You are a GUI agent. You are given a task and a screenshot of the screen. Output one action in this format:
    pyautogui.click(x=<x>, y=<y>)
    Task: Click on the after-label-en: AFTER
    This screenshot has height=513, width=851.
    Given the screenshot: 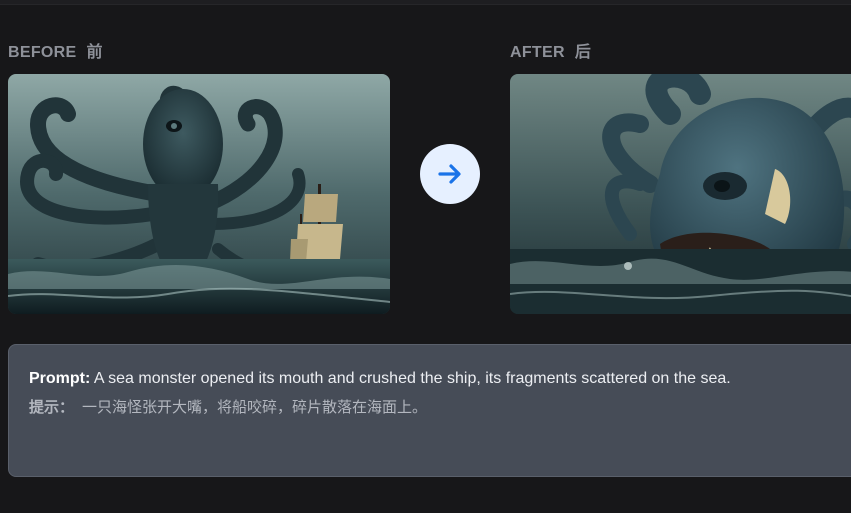 What is the action you would take?
    pyautogui.click(x=537, y=52)
    